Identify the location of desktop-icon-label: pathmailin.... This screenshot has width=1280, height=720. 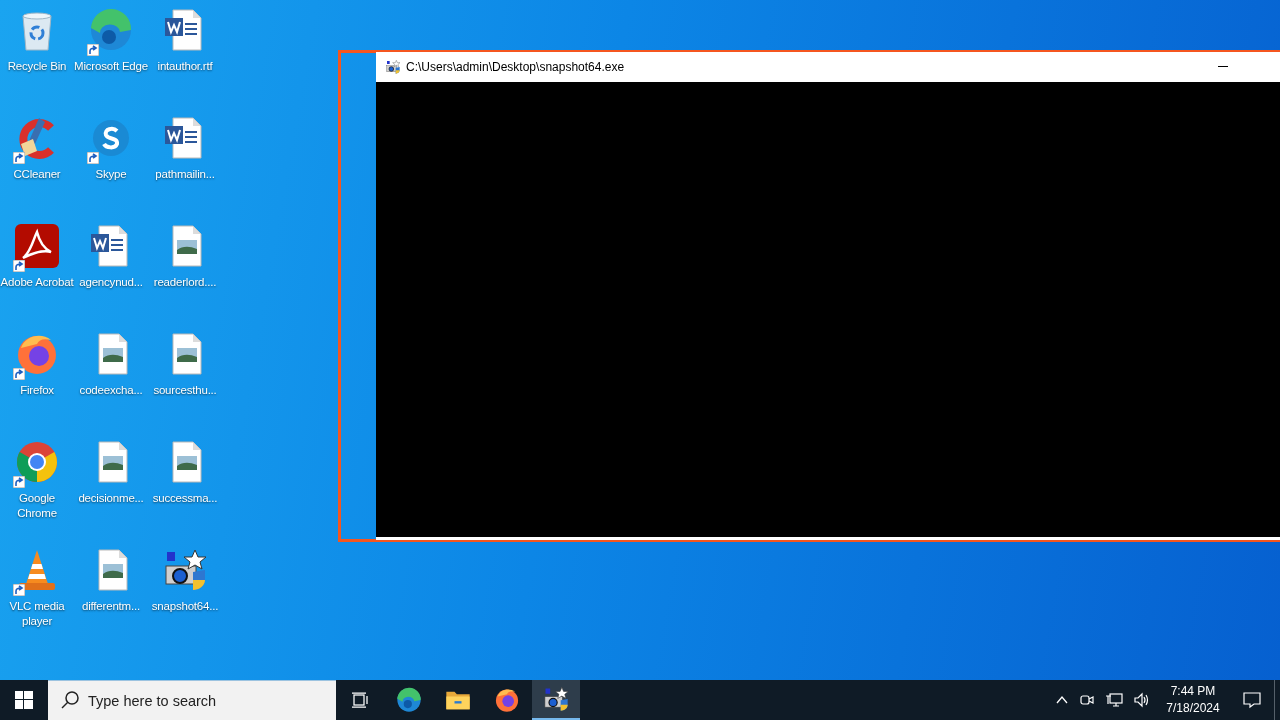
(185, 174).